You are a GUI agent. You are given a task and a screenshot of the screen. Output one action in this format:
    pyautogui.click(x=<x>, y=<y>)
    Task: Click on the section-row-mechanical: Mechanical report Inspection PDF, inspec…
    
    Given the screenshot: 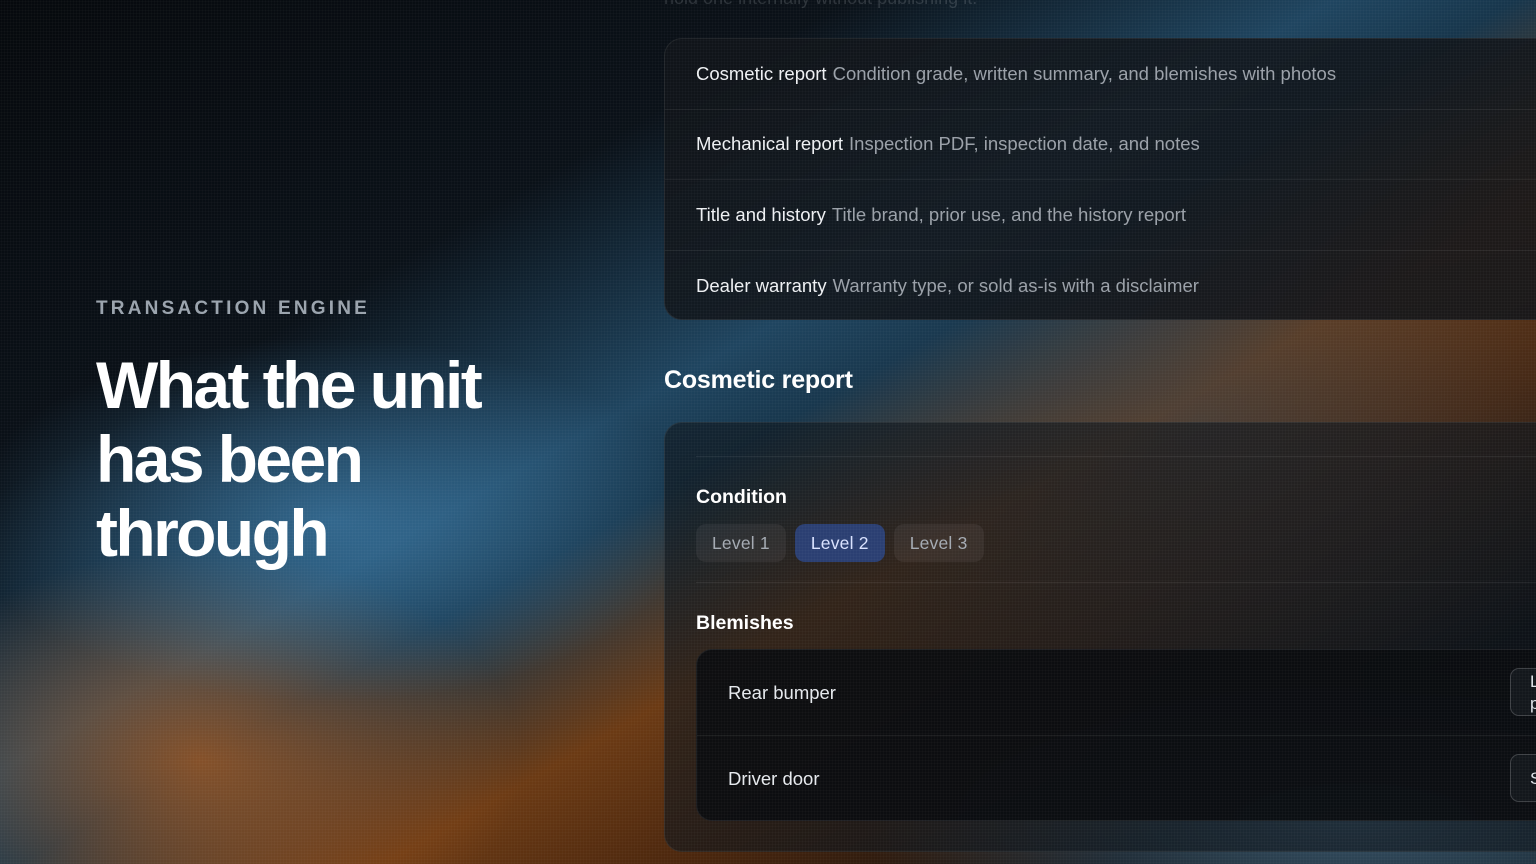 What is the action you would take?
    pyautogui.click(x=1100, y=145)
    